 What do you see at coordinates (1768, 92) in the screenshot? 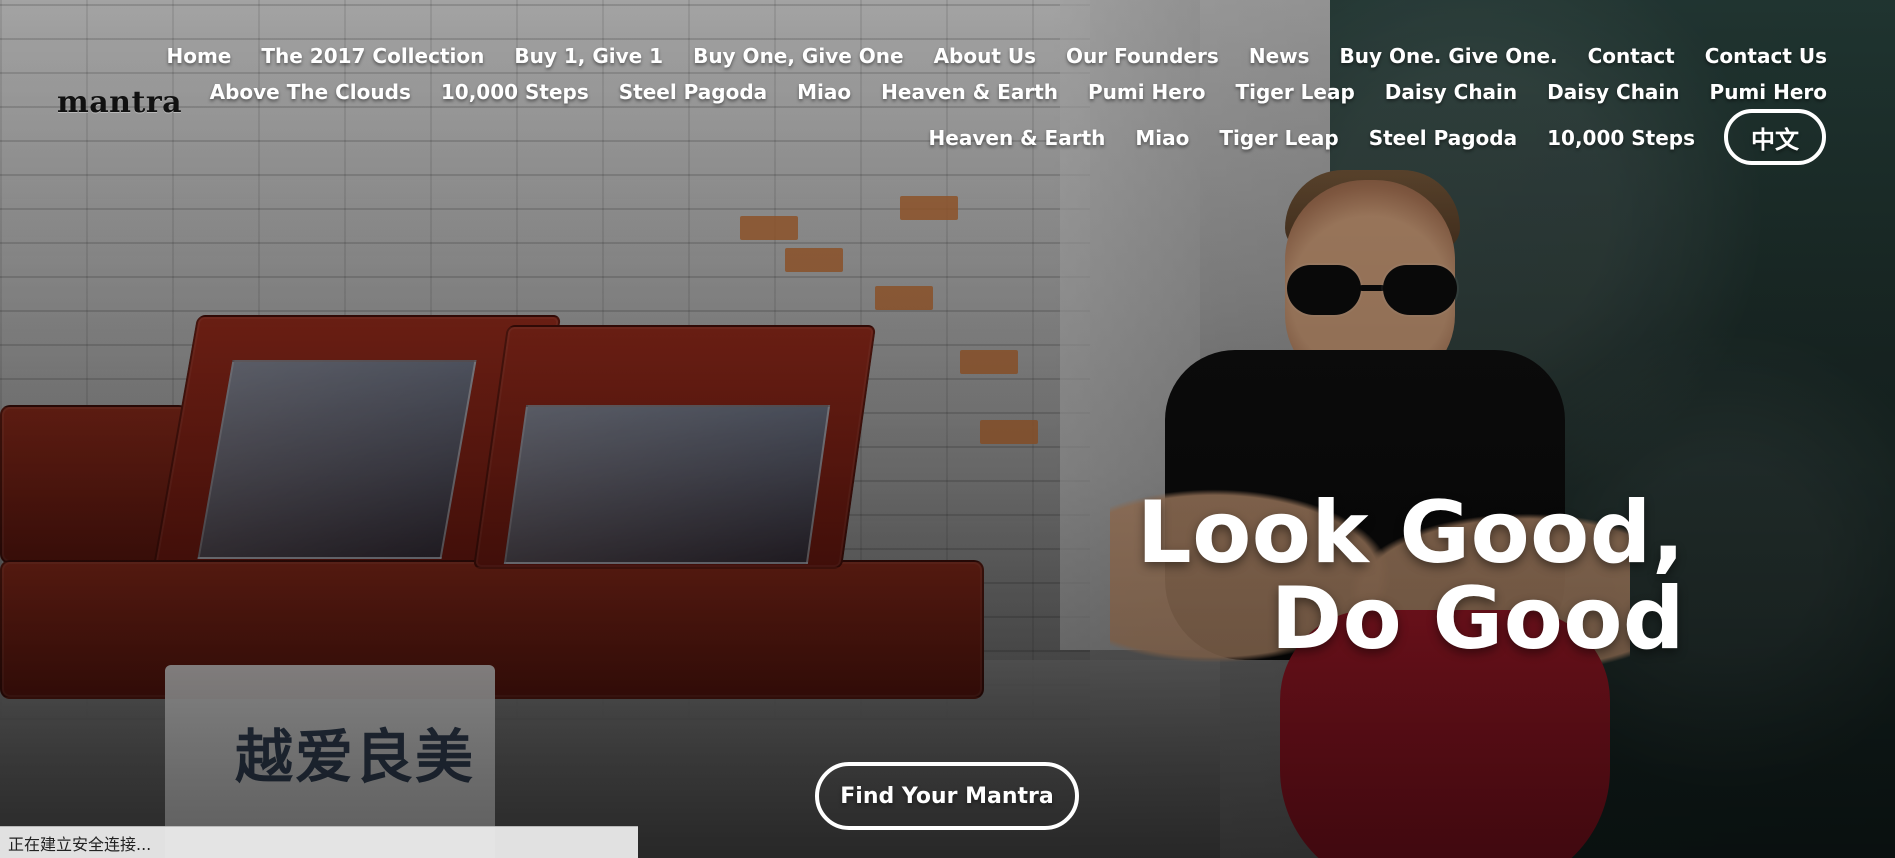
I see `nav-link-pumi-hero-2: Pumi Hero` at bounding box center [1768, 92].